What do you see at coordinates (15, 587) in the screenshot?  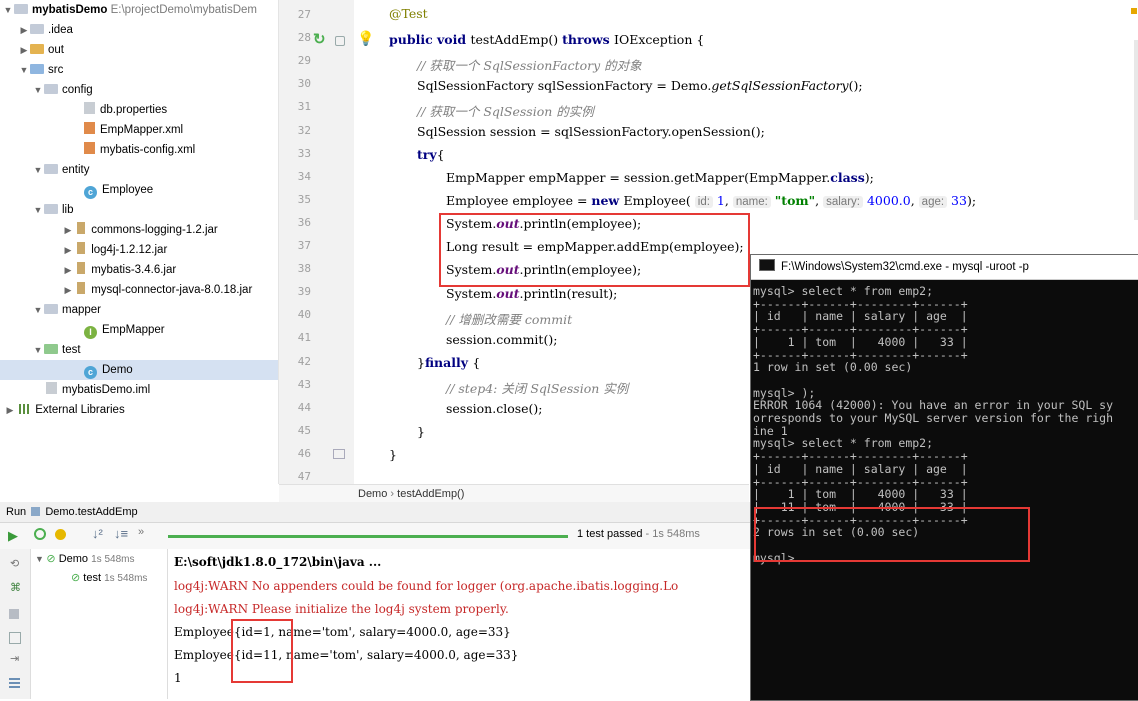 I see `coverage-icon: ⌘` at bounding box center [15, 587].